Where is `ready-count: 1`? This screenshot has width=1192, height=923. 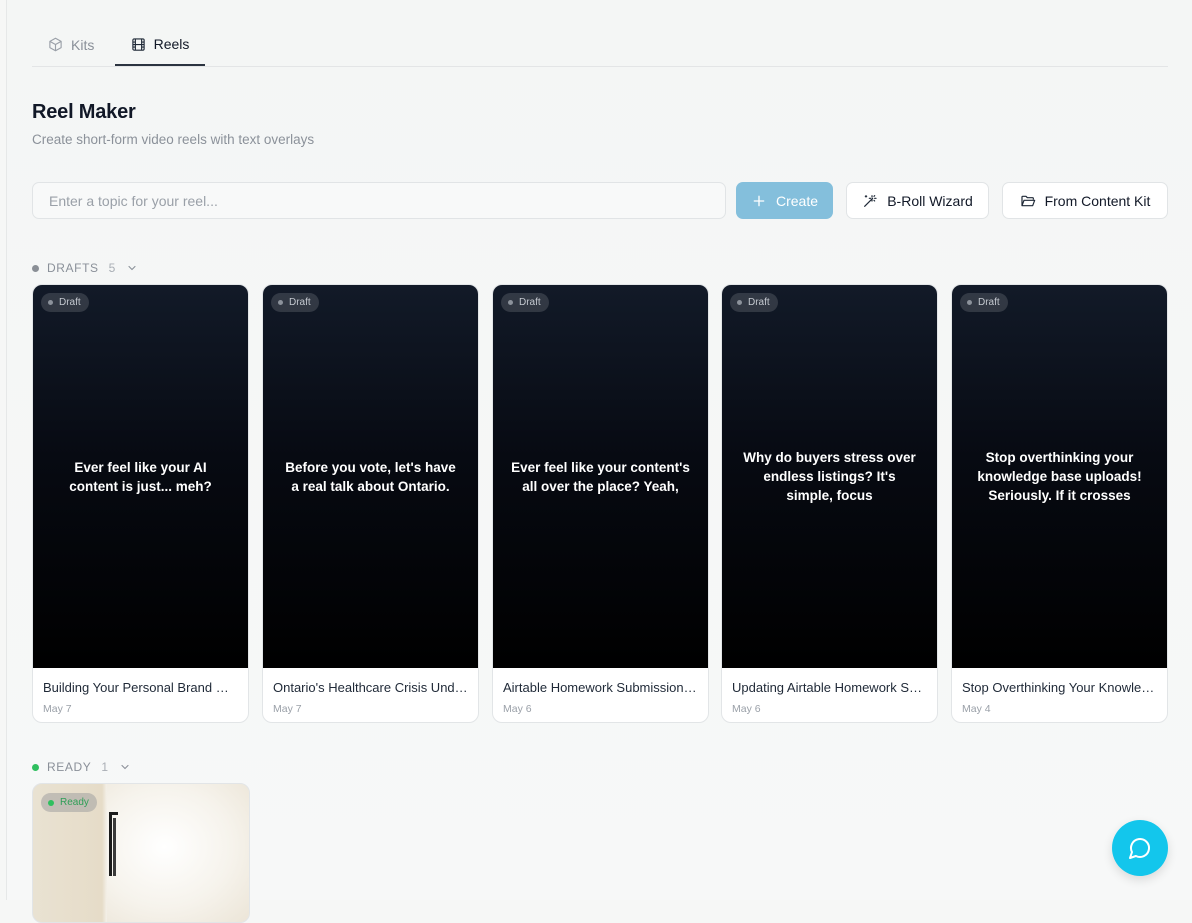 ready-count: 1 is located at coordinates (105, 767).